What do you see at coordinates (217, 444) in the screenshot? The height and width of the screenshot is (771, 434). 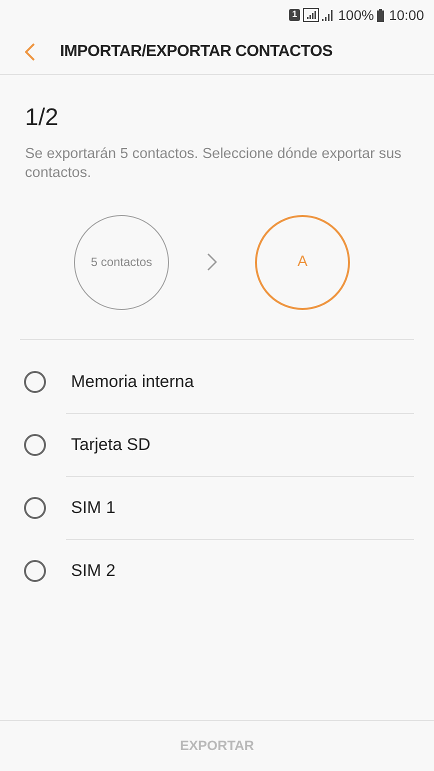 I see `option-row: Tarjeta SD` at bounding box center [217, 444].